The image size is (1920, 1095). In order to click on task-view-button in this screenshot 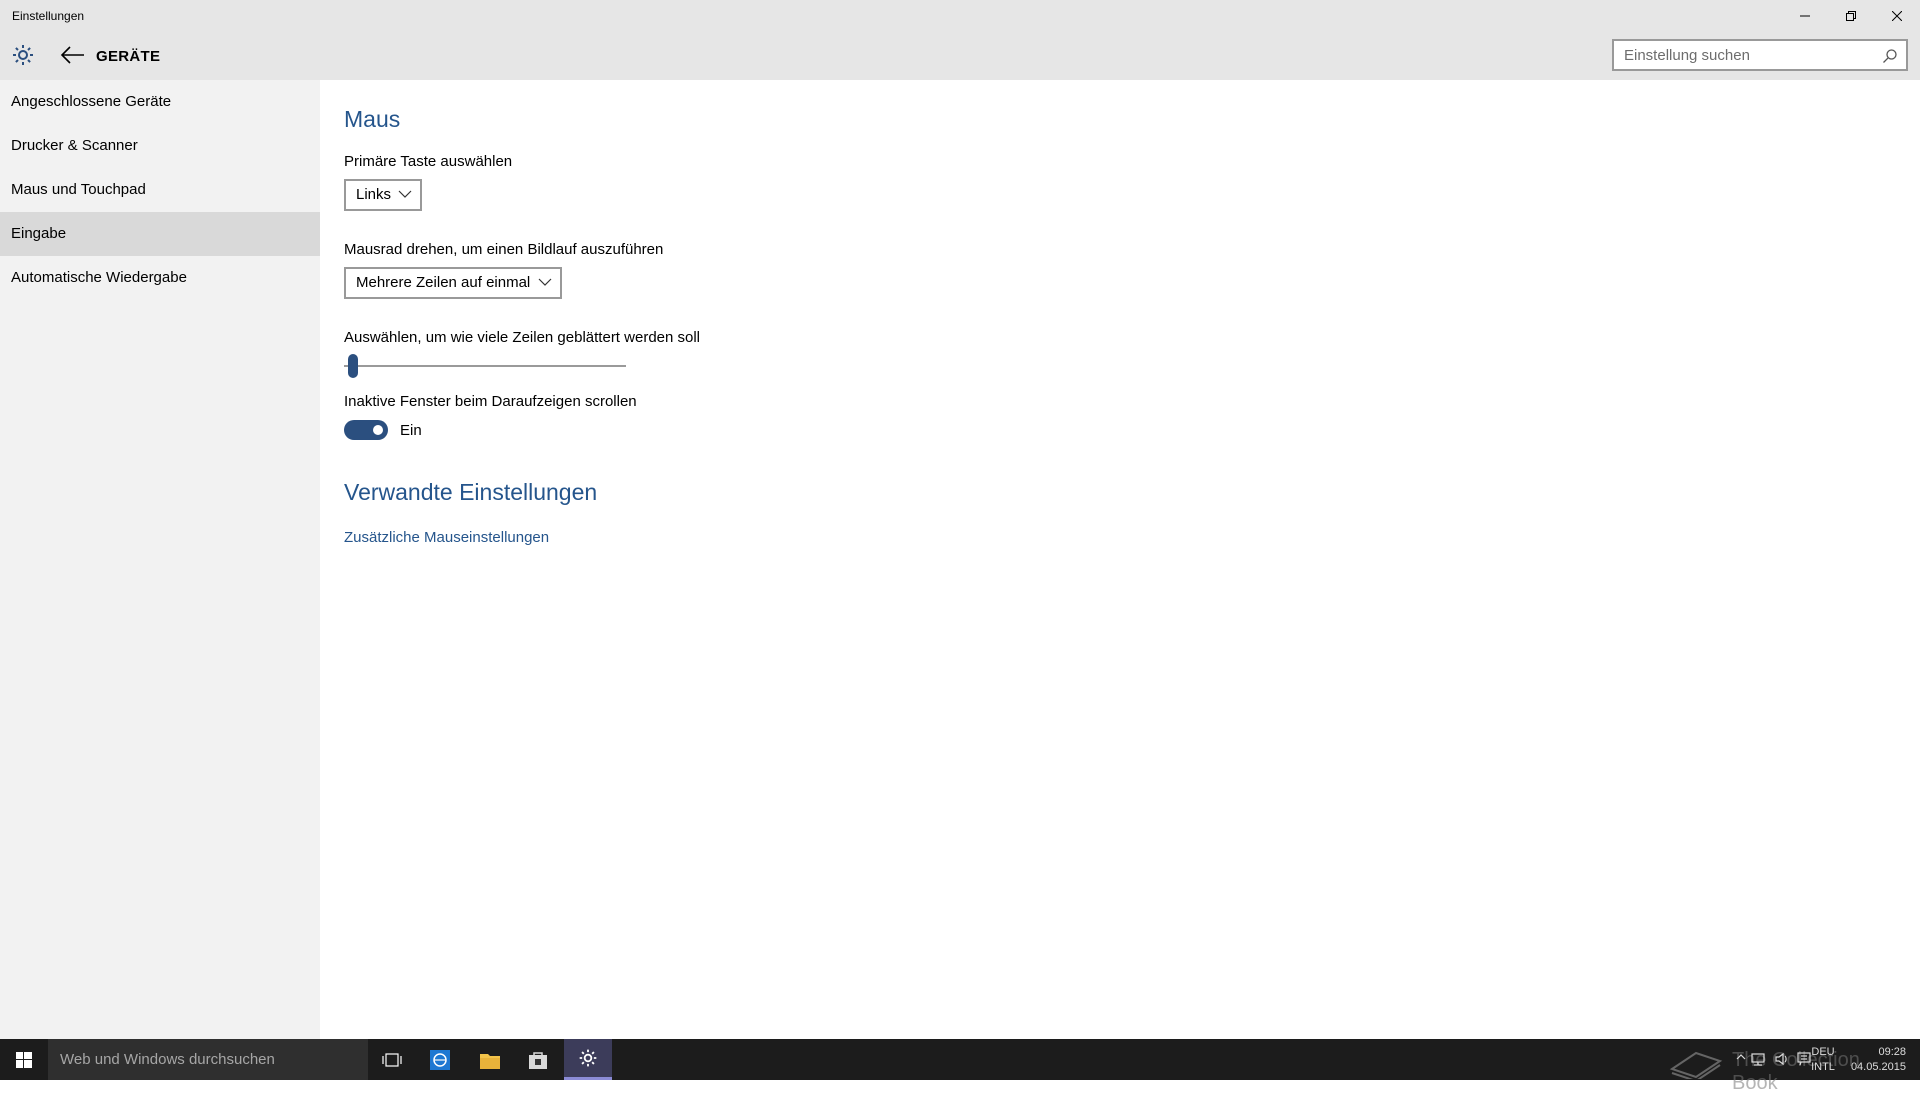, I will do `click(392, 1059)`.